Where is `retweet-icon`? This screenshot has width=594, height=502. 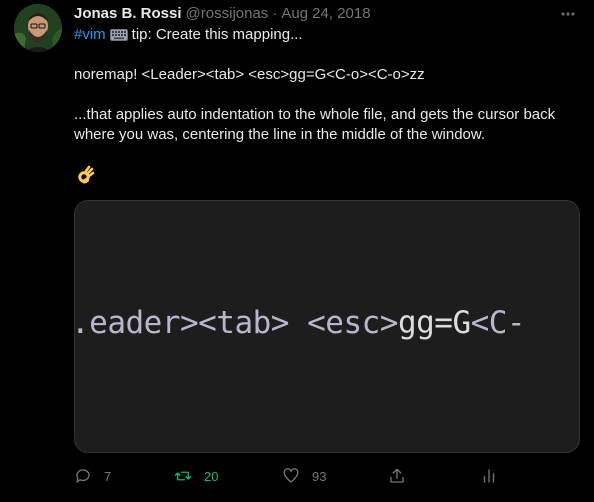
retweet-icon is located at coordinates (183, 476).